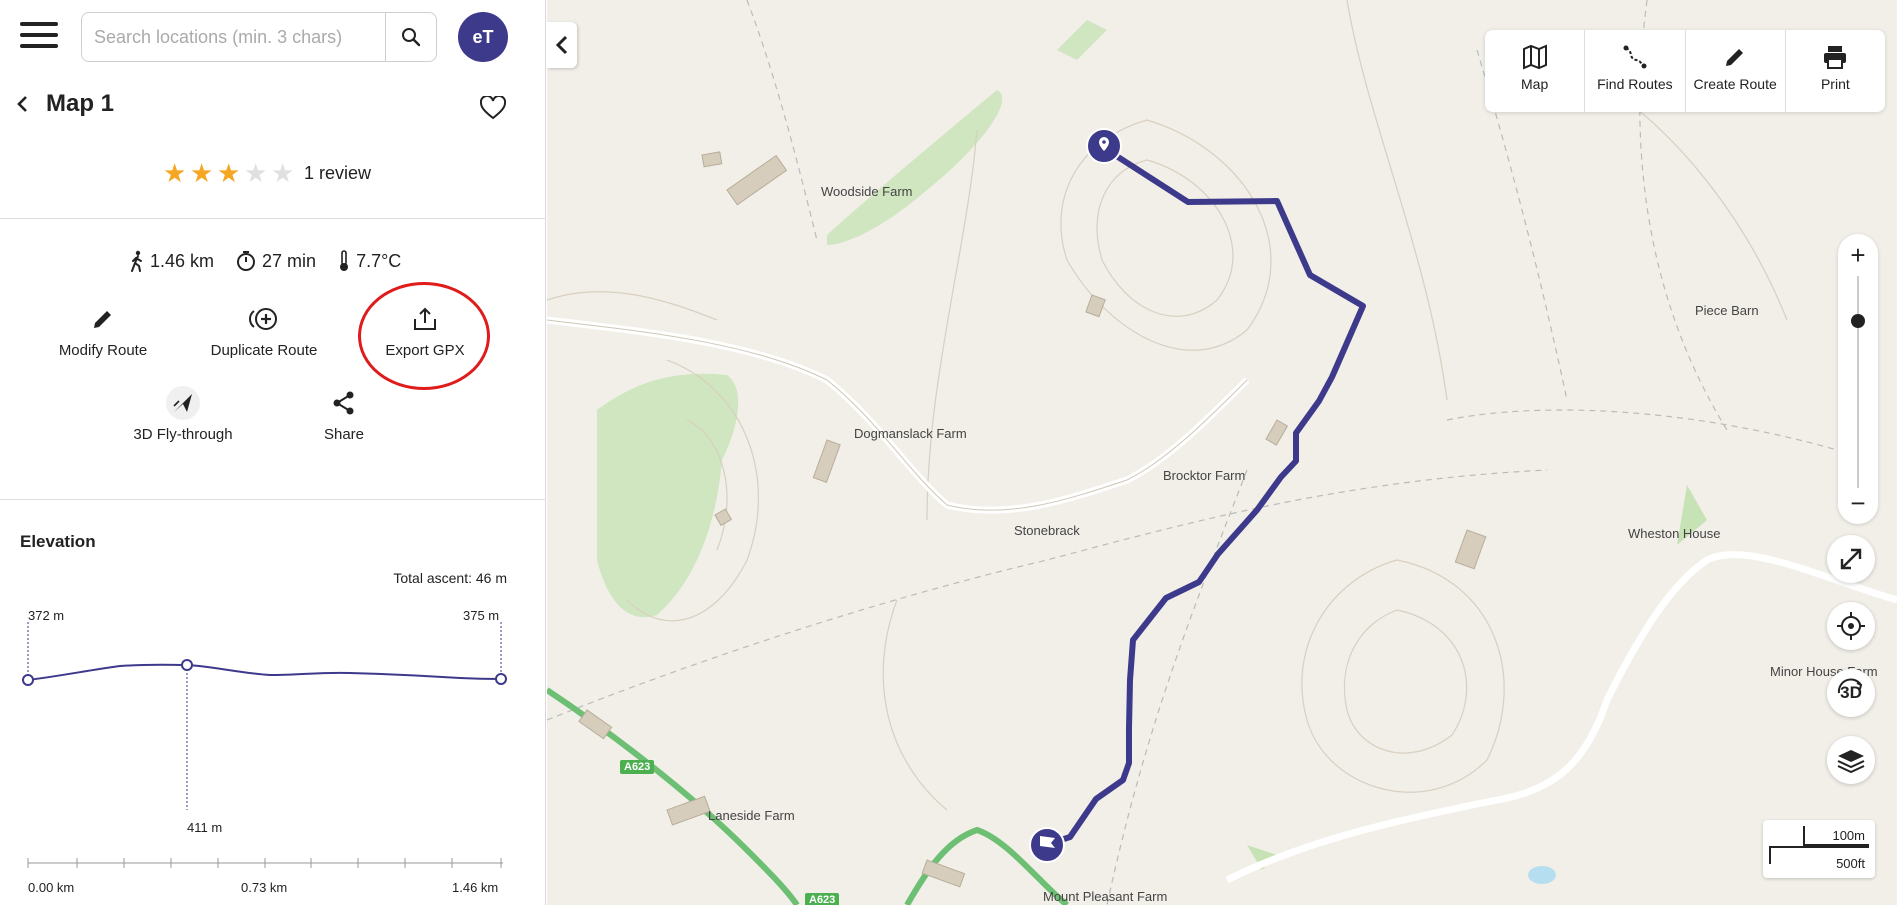  What do you see at coordinates (1735, 84) in the screenshot?
I see `create-route-label: Create Route` at bounding box center [1735, 84].